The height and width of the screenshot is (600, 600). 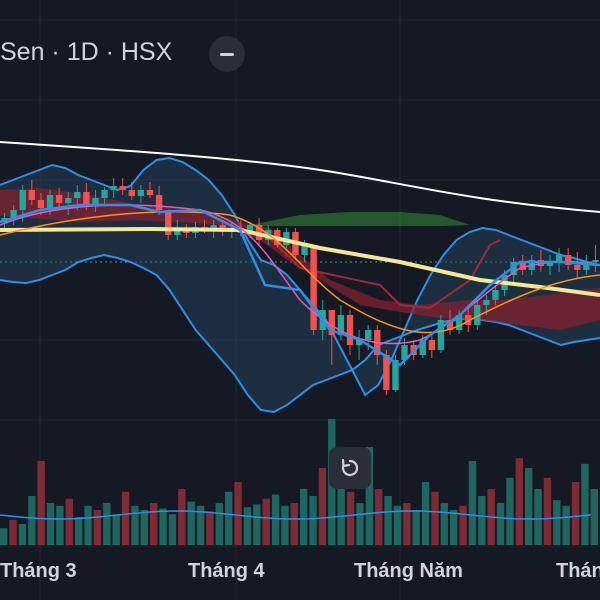 What do you see at coordinates (578, 571) in the screenshot?
I see `x-tick-label: Thán` at bounding box center [578, 571].